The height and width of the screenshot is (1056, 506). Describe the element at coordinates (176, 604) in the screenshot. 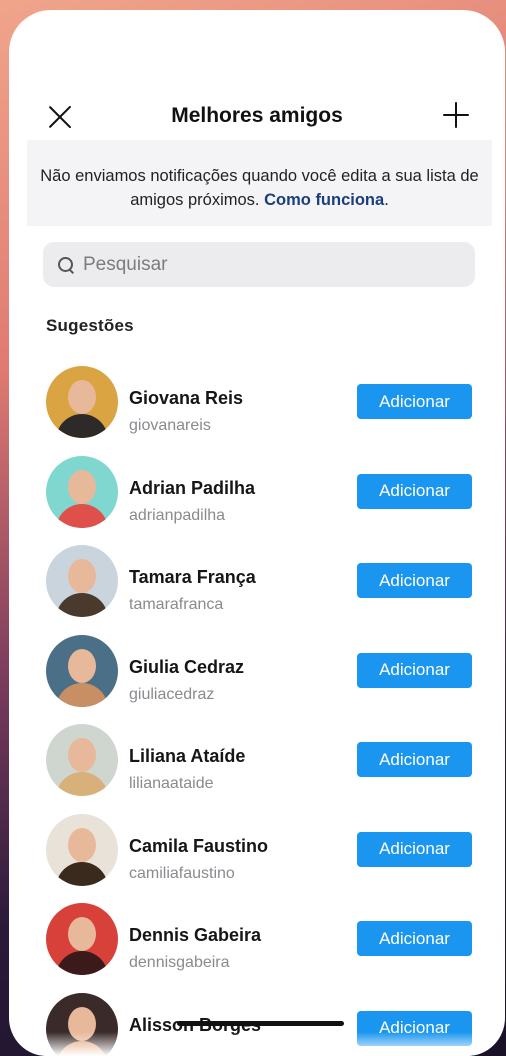

I see `user-username: tamarafranca` at that location.